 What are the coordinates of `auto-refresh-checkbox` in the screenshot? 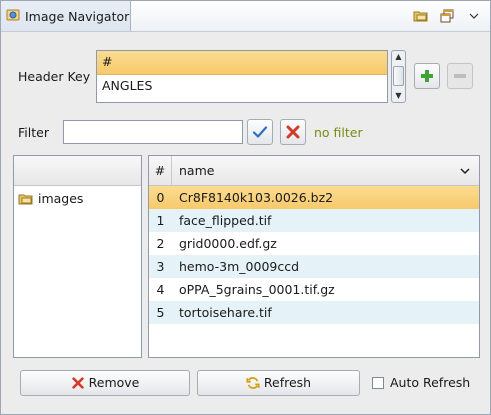 It's located at (378, 383).